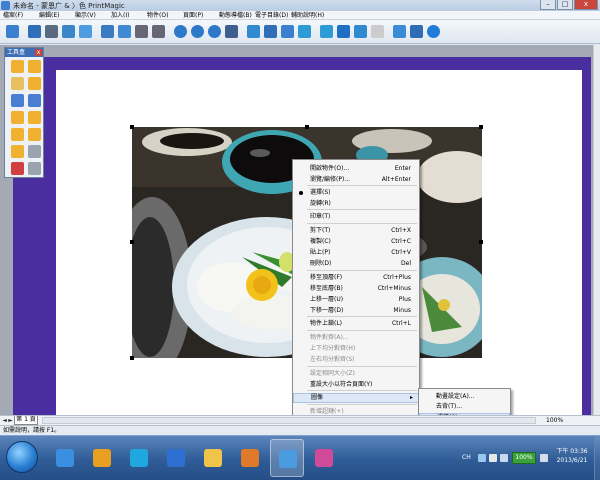 The image size is (600, 480). I want to click on keyboard-icon, so click(482, 458).